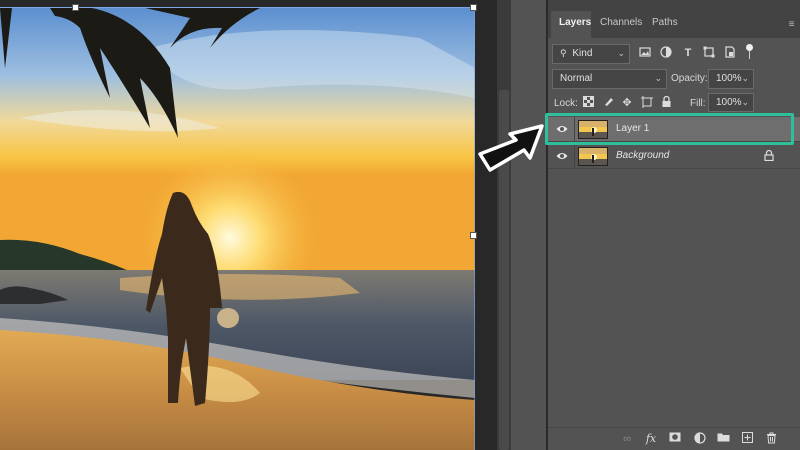  Describe the element at coordinates (582, 53) in the screenshot. I see `filter-kind-label: Kind` at that location.